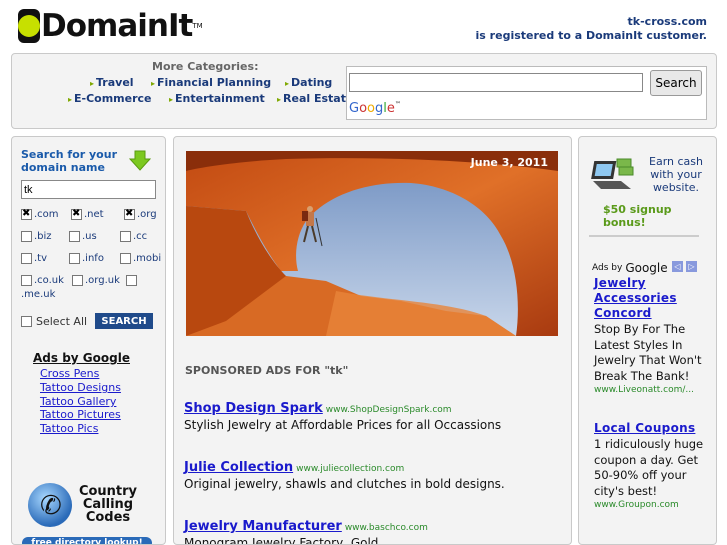  Describe the element at coordinates (132, 280) in the screenshot. I see `tld-me-uk-checkbox` at that location.